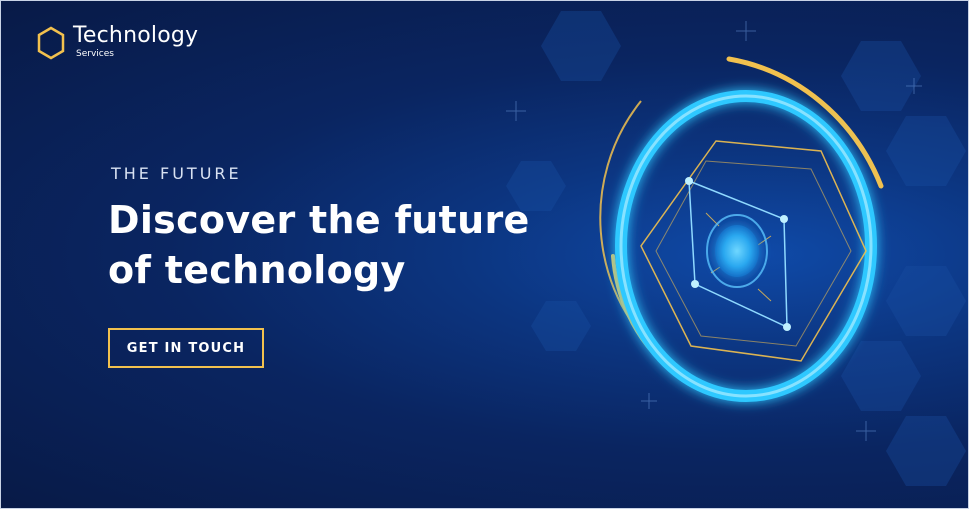 The image size is (969, 509). What do you see at coordinates (176, 173) in the screenshot?
I see `eyebrow-text: THE FUTURE` at bounding box center [176, 173].